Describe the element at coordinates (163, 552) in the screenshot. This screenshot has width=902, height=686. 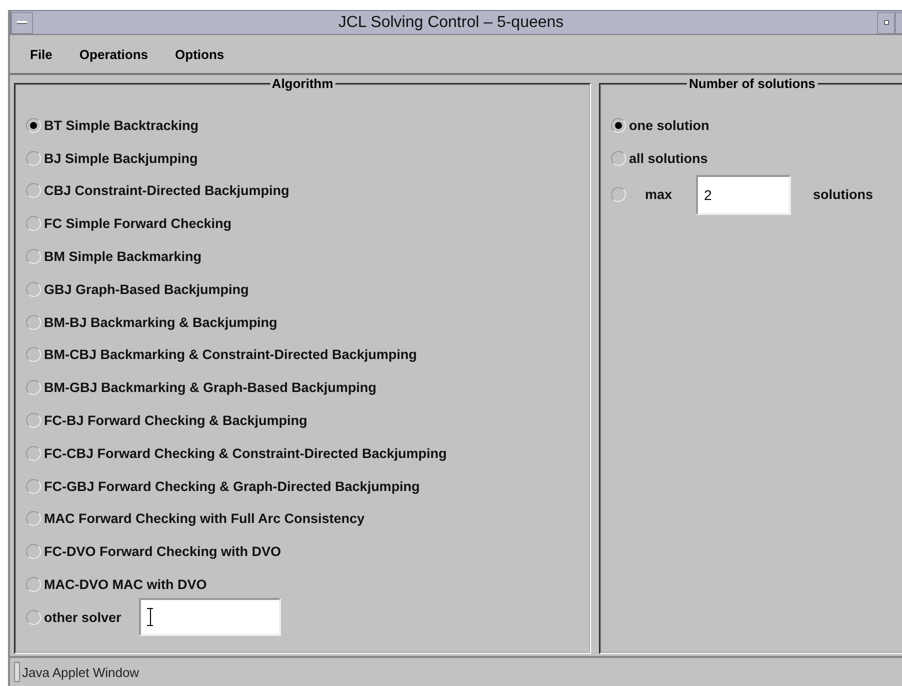
I see `option-label: FC-DVO Forward Checking with DVO` at that location.